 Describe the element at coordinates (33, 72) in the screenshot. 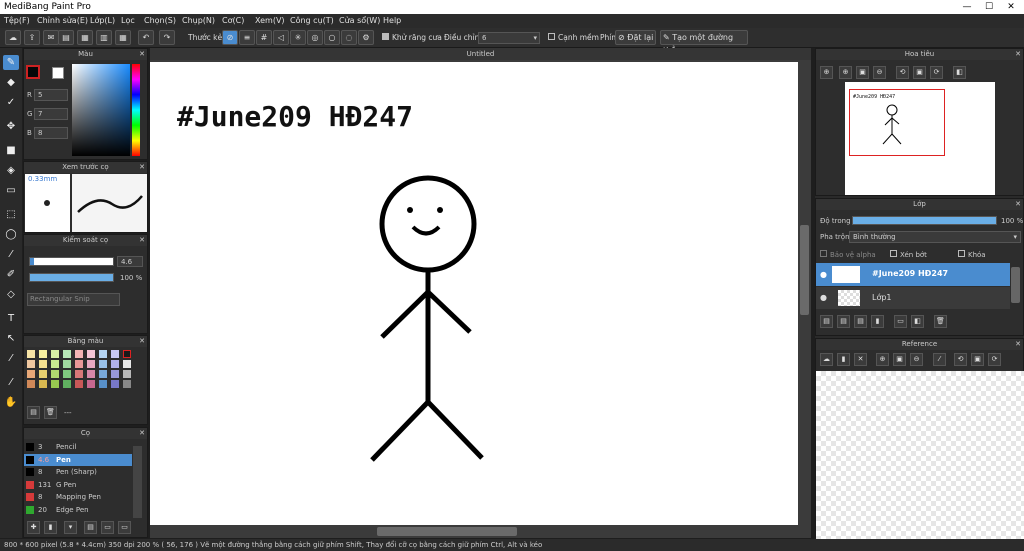

I see `primary-color-swatch` at that location.